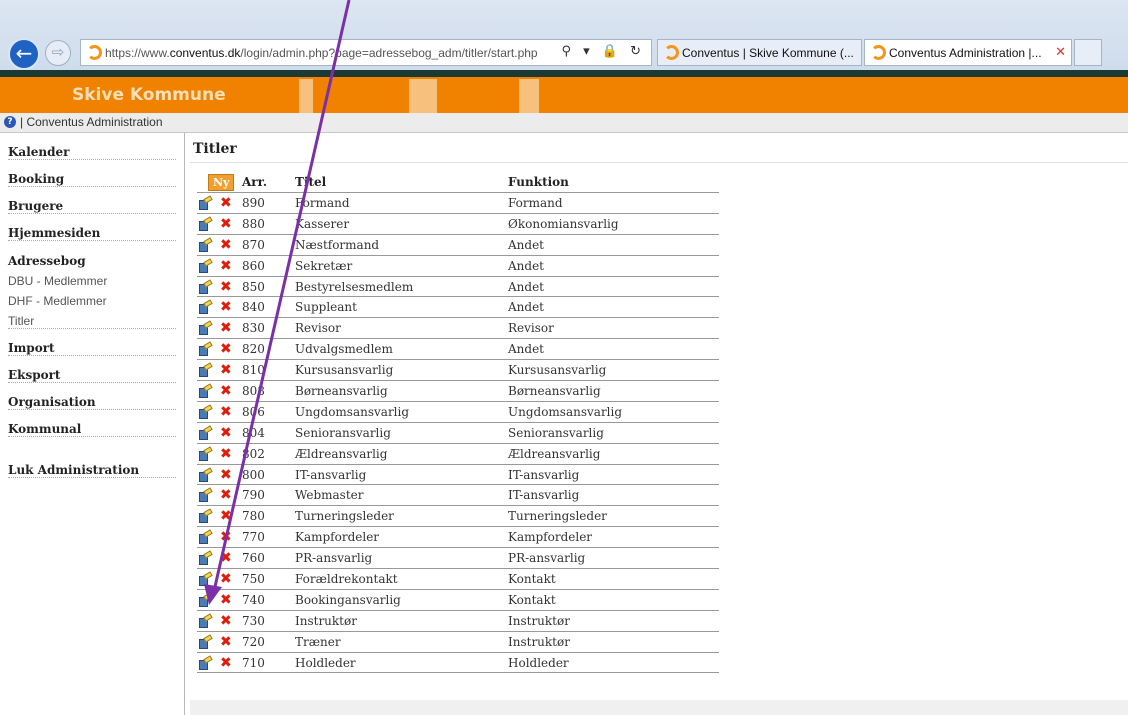  I want to click on cell-titel: Bookingansvarlig, so click(401, 600).